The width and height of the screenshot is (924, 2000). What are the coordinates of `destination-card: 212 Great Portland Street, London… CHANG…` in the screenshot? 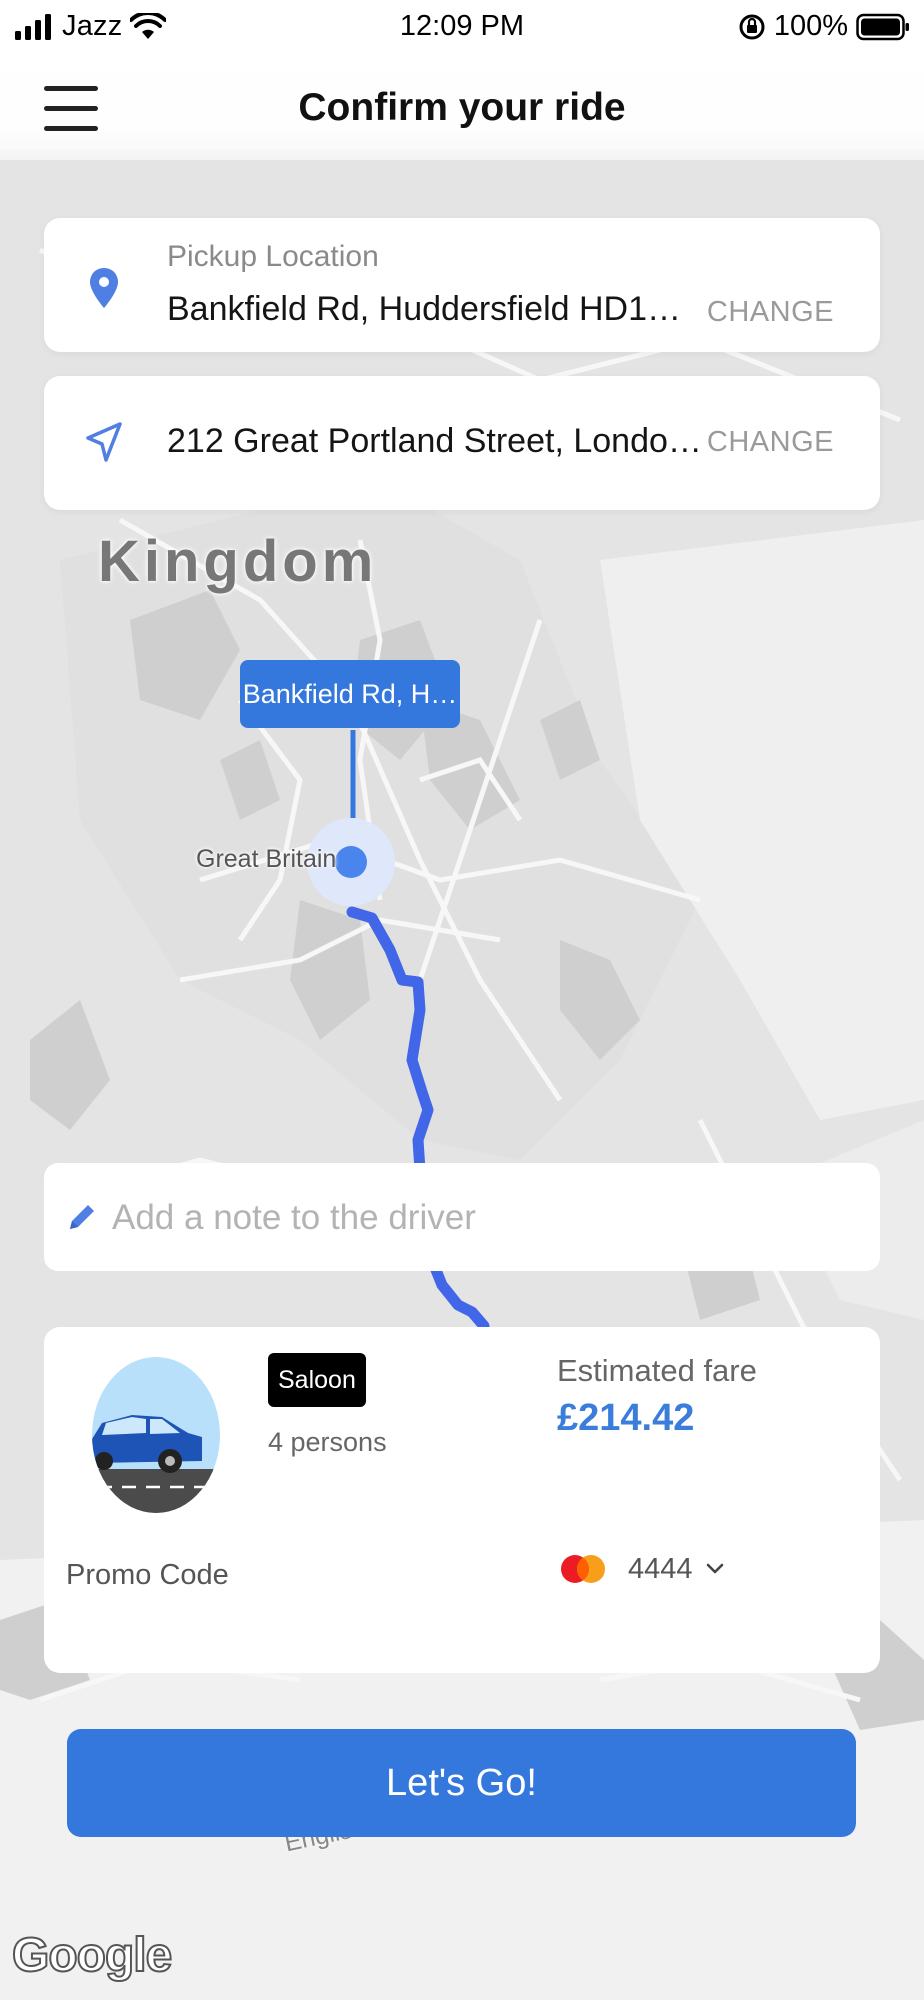 It's located at (462, 443).